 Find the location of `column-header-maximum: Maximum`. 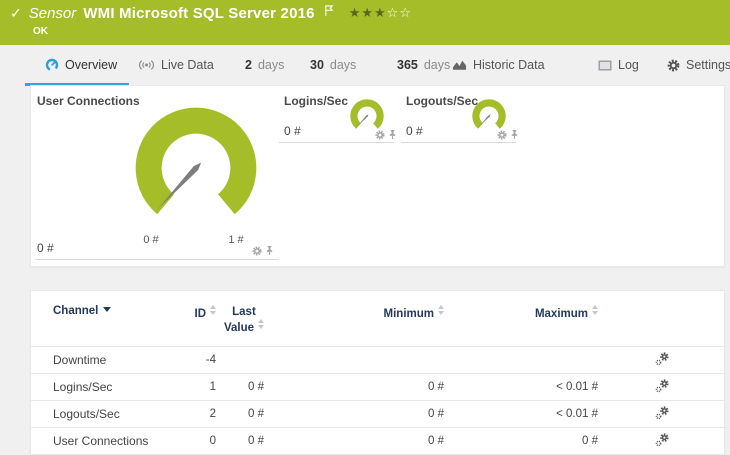

column-header-maximum: Maximum is located at coordinates (521, 312).